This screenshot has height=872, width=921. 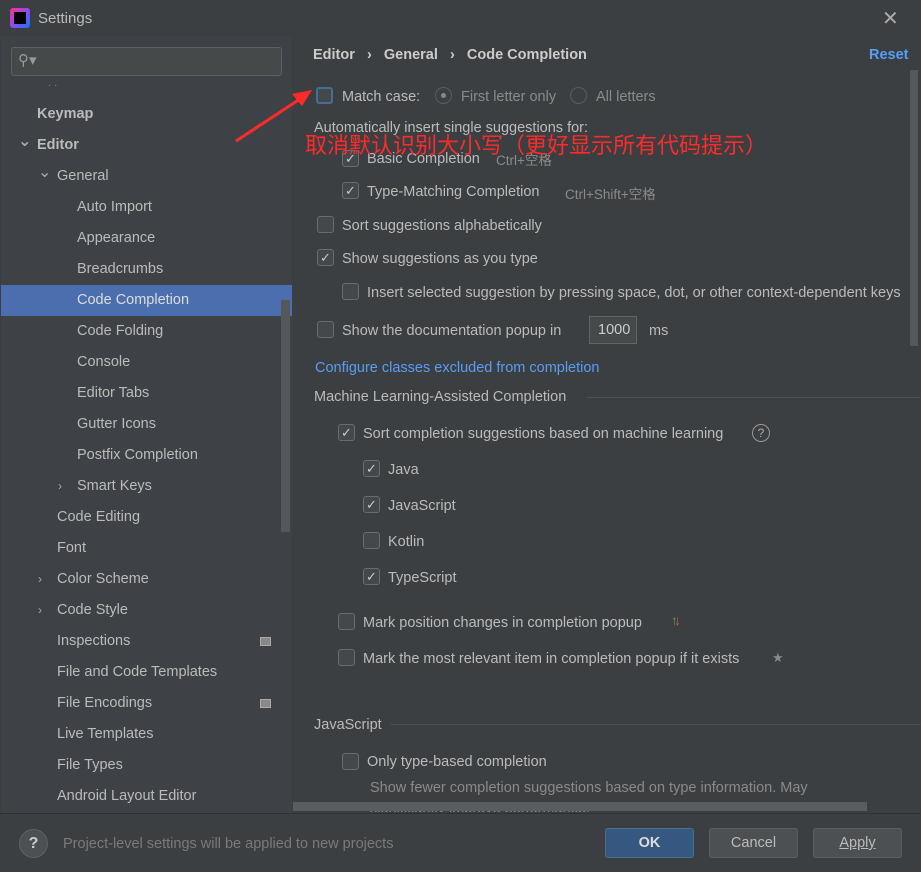 What do you see at coordinates (536, 145) in the screenshot?
I see `annotation-text: 取消默认识别大小写（更好显示所有代码提示）` at bounding box center [536, 145].